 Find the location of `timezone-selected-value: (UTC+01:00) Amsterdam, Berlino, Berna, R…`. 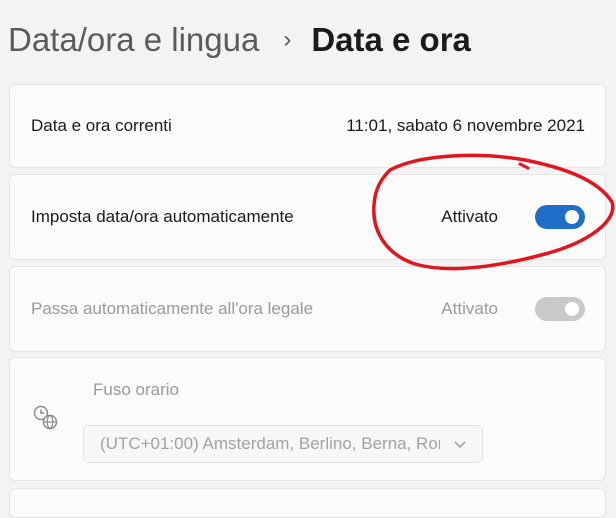

timezone-selected-value: (UTC+01:00) Amsterdam, Berlino, Berna, R… is located at coordinates (270, 443).